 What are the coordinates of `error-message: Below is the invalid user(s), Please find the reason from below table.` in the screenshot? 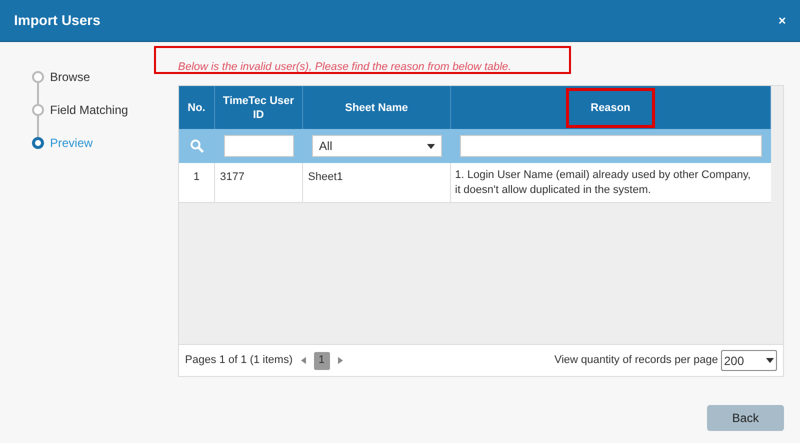 It's located at (345, 67).